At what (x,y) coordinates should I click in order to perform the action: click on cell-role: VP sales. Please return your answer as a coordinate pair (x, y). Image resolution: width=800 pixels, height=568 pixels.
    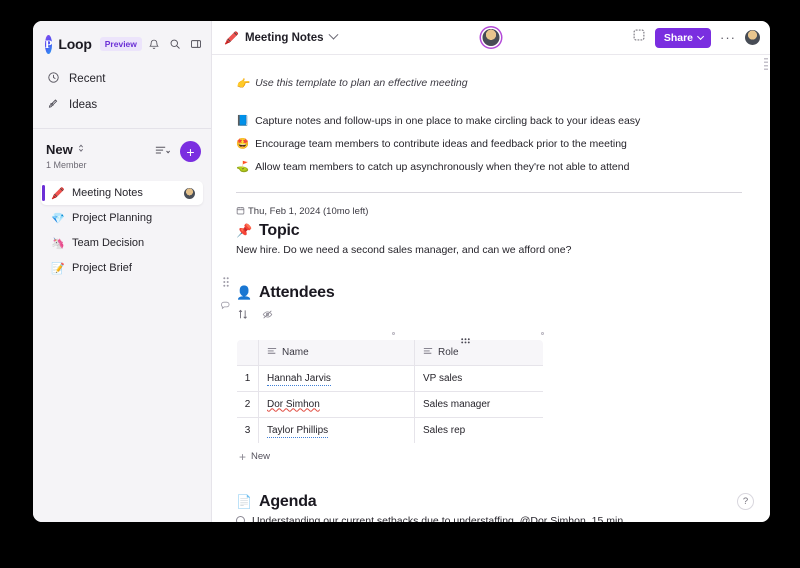
    Looking at the image, I should click on (478, 378).